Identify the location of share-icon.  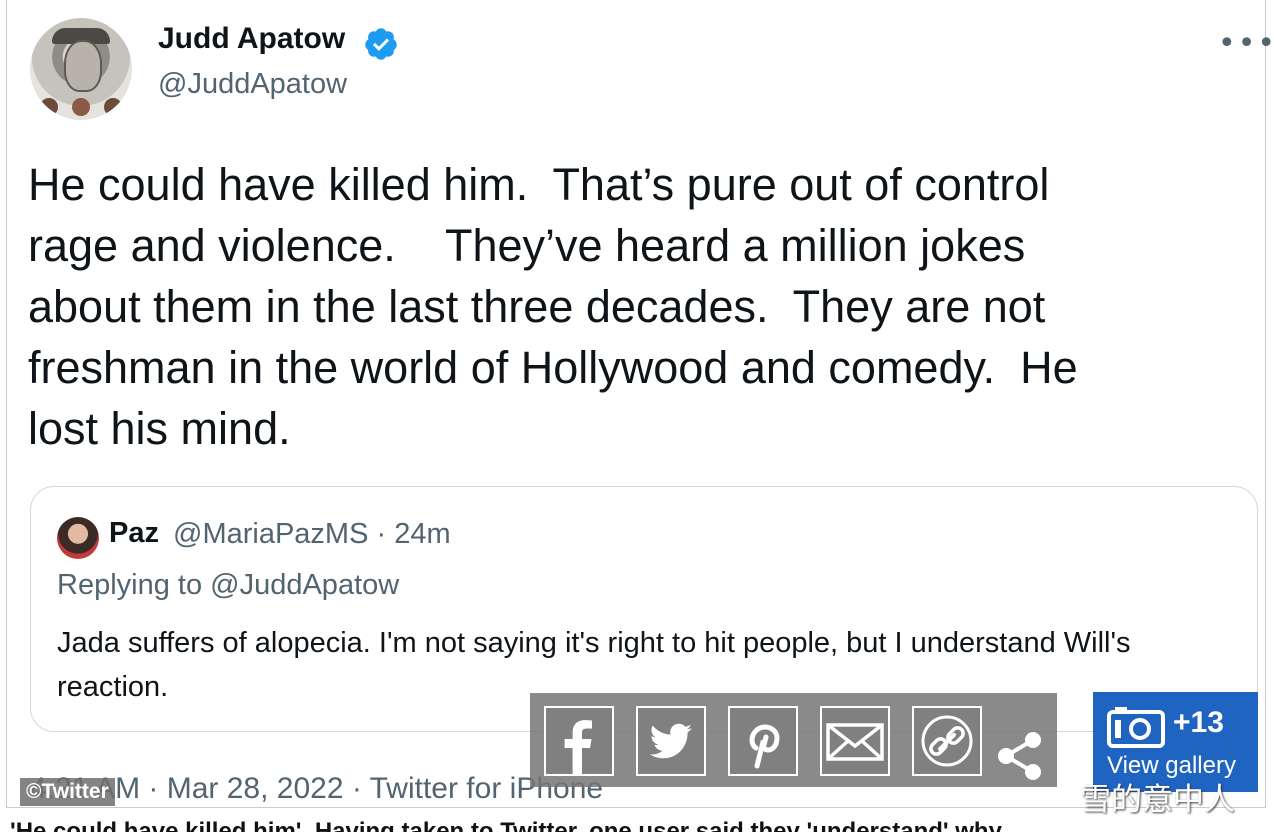
(1019, 756).